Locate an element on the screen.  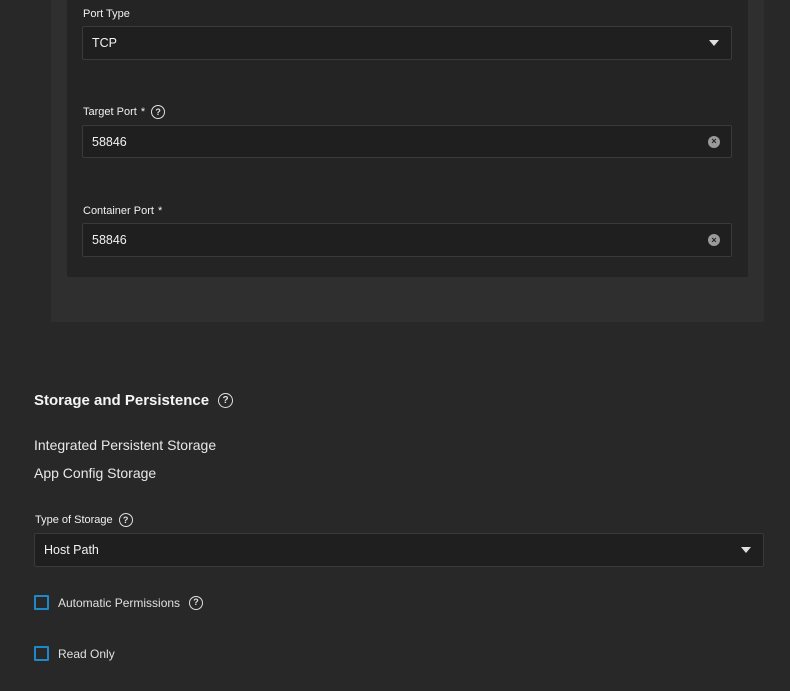
type-of-storage-select: Host Path is located at coordinates (399, 550).